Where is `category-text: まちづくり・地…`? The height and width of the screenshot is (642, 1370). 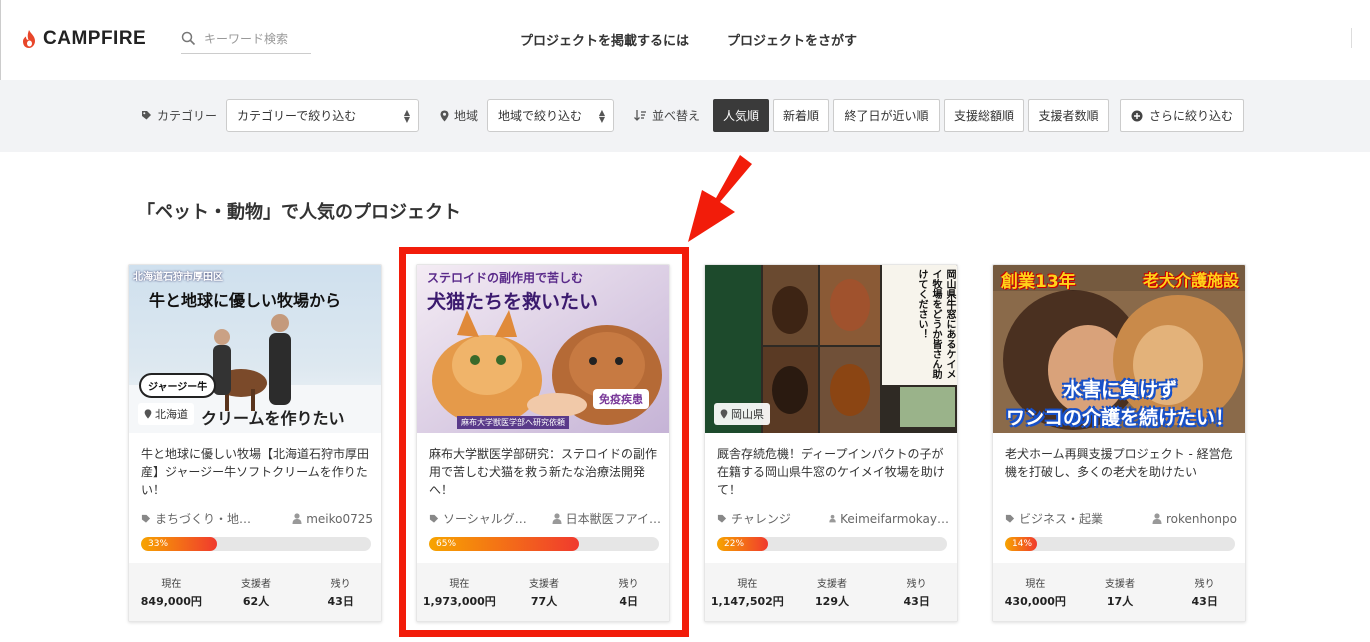
category-text: まちづくり・地… is located at coordinates (203, 519).